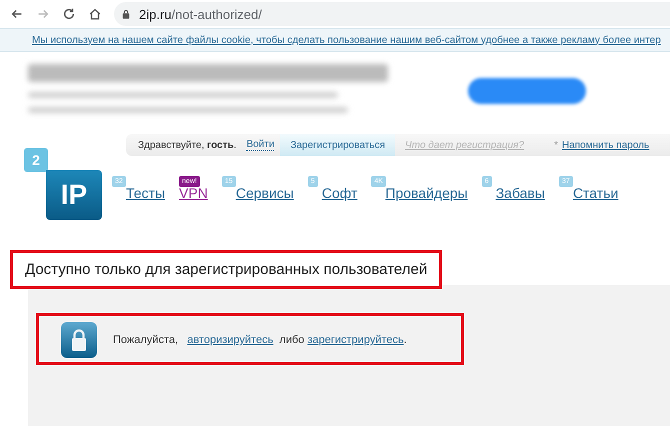 The height and width of the screenshot is (426, 670). I want to click on lock-icon, so click(126, 14).